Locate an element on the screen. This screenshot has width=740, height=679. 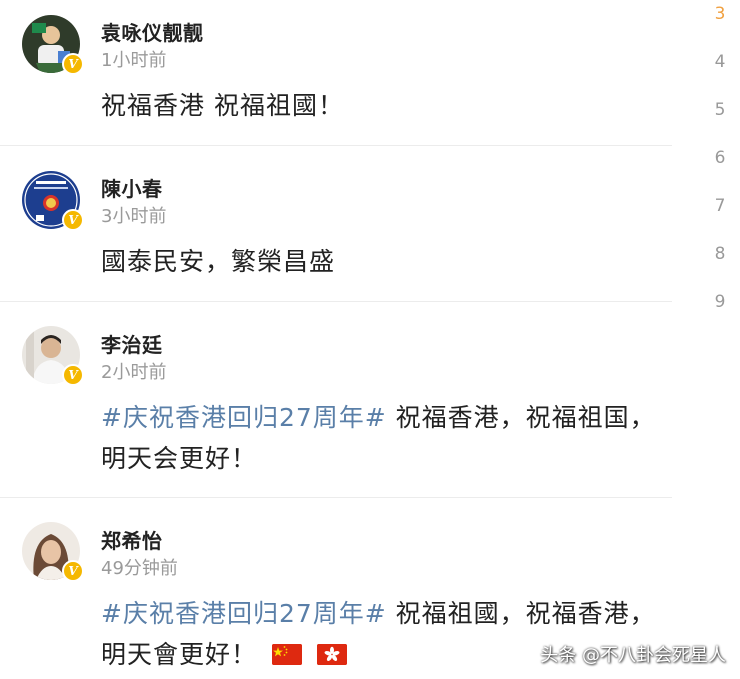
user-name: 郑希怡 is located at coordinates (132, 539).